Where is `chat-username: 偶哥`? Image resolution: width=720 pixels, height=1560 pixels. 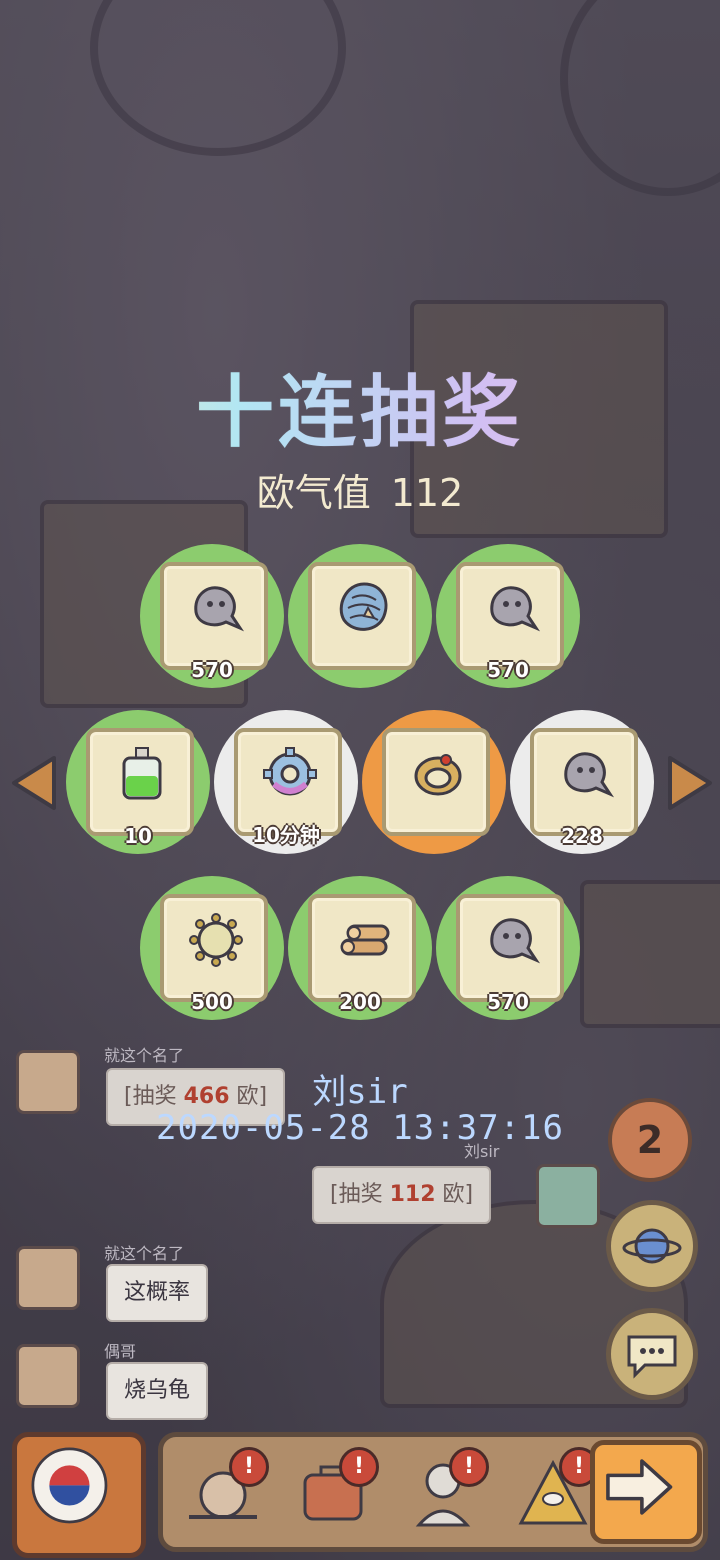 chat-username: 偶哥 is located at coordinates (120, 1351).